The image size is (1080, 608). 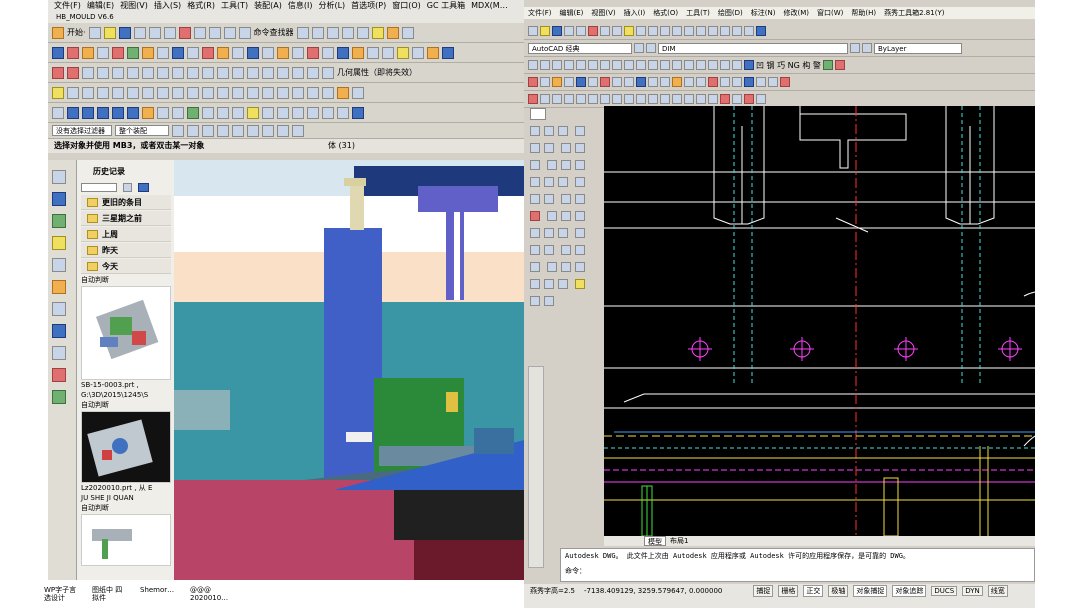 I want to click on cad-menu-window: 窗口(W), so click(x=830, y=13).